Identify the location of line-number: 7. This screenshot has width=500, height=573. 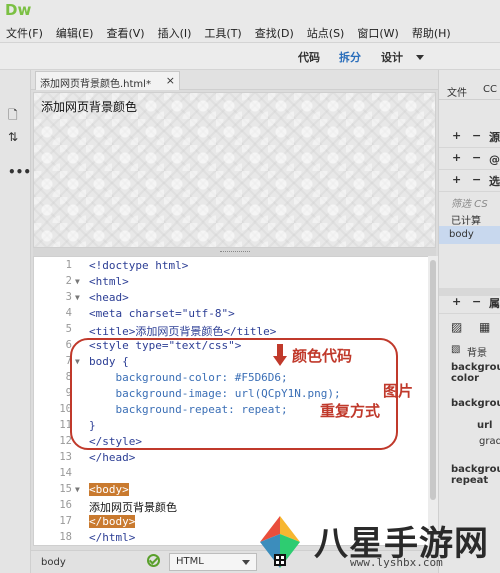
(68, 361).